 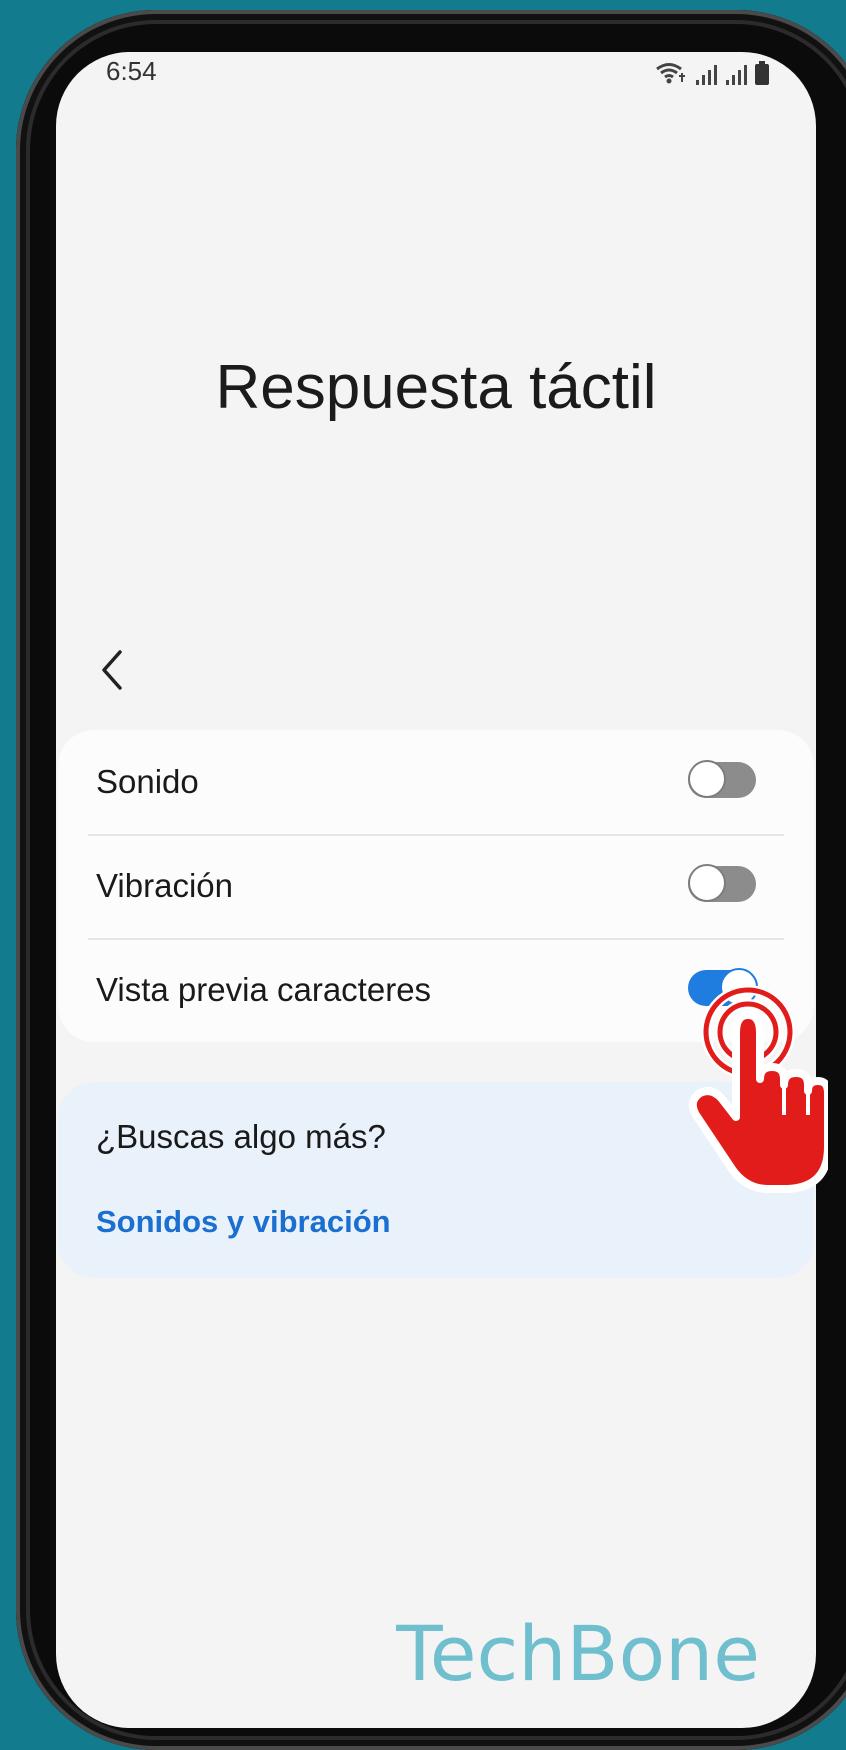 I want to click on status-time: 6:54, so click(x=131, y=71).